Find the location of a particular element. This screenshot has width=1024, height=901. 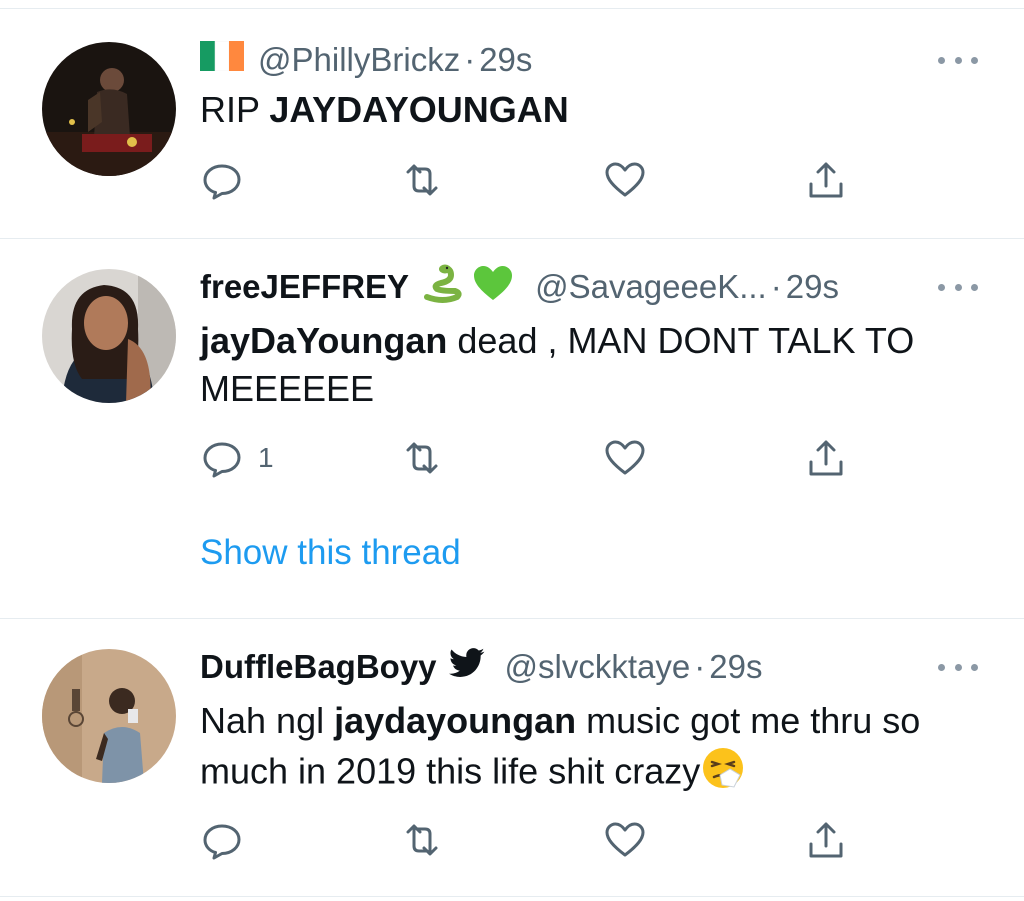

irish-flag-icon is located at coordinates (222, 59).